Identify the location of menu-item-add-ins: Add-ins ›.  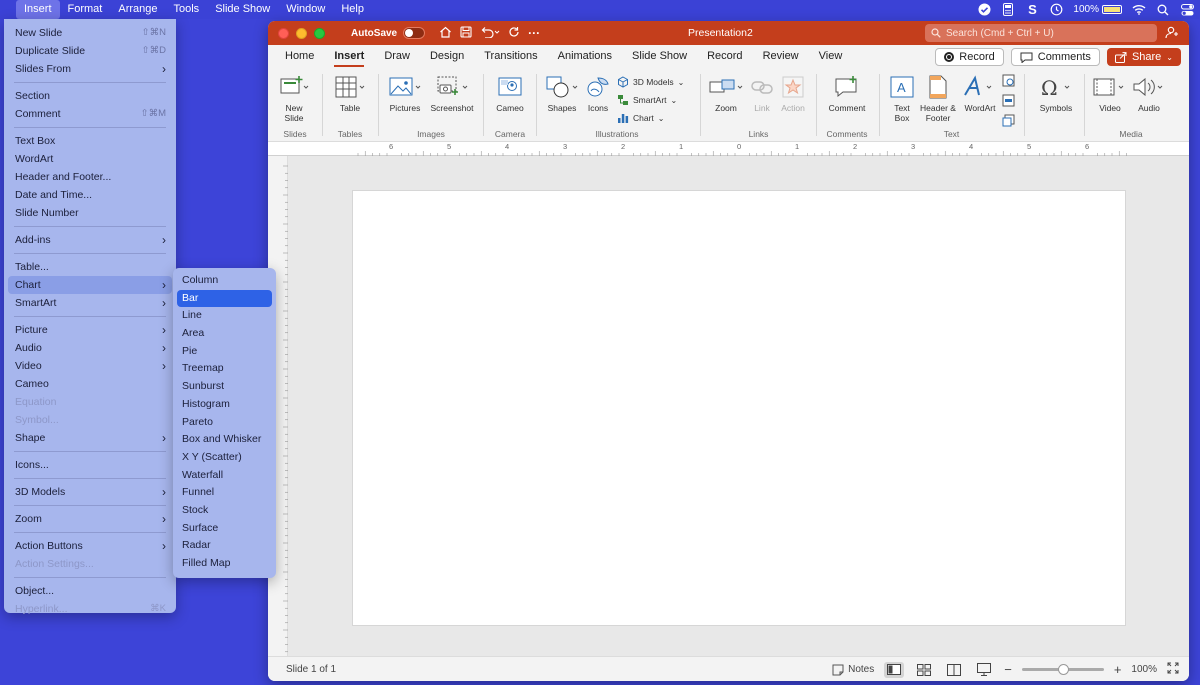
(90, 240).